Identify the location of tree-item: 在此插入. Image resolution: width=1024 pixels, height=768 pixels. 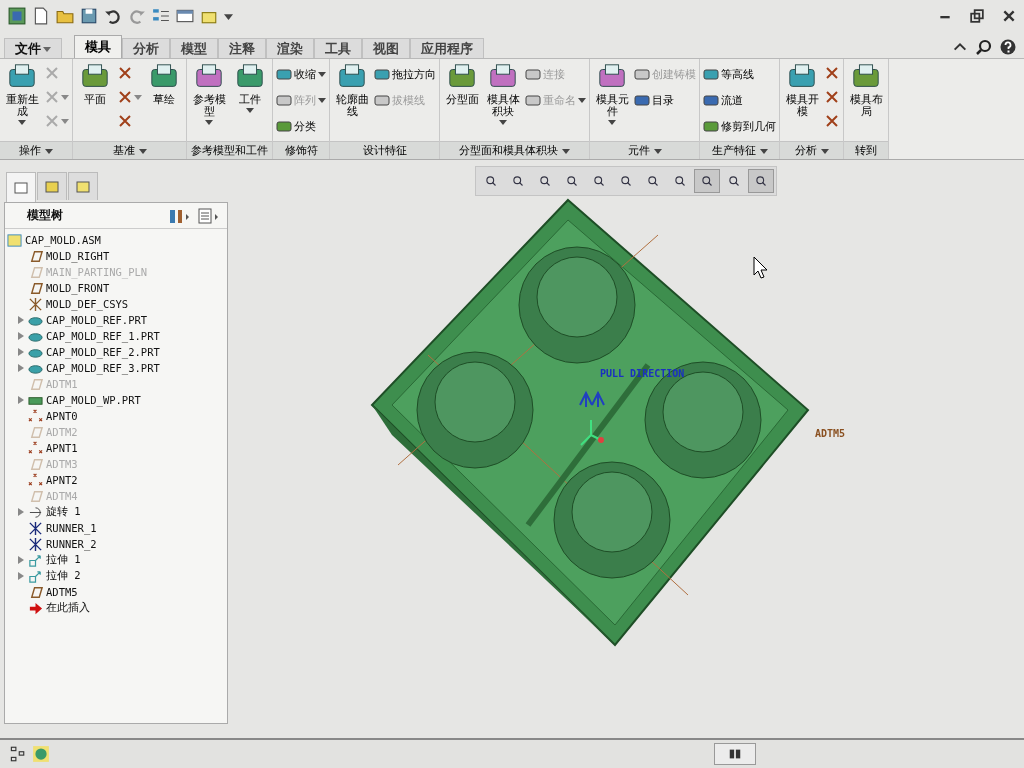
(68, 608).